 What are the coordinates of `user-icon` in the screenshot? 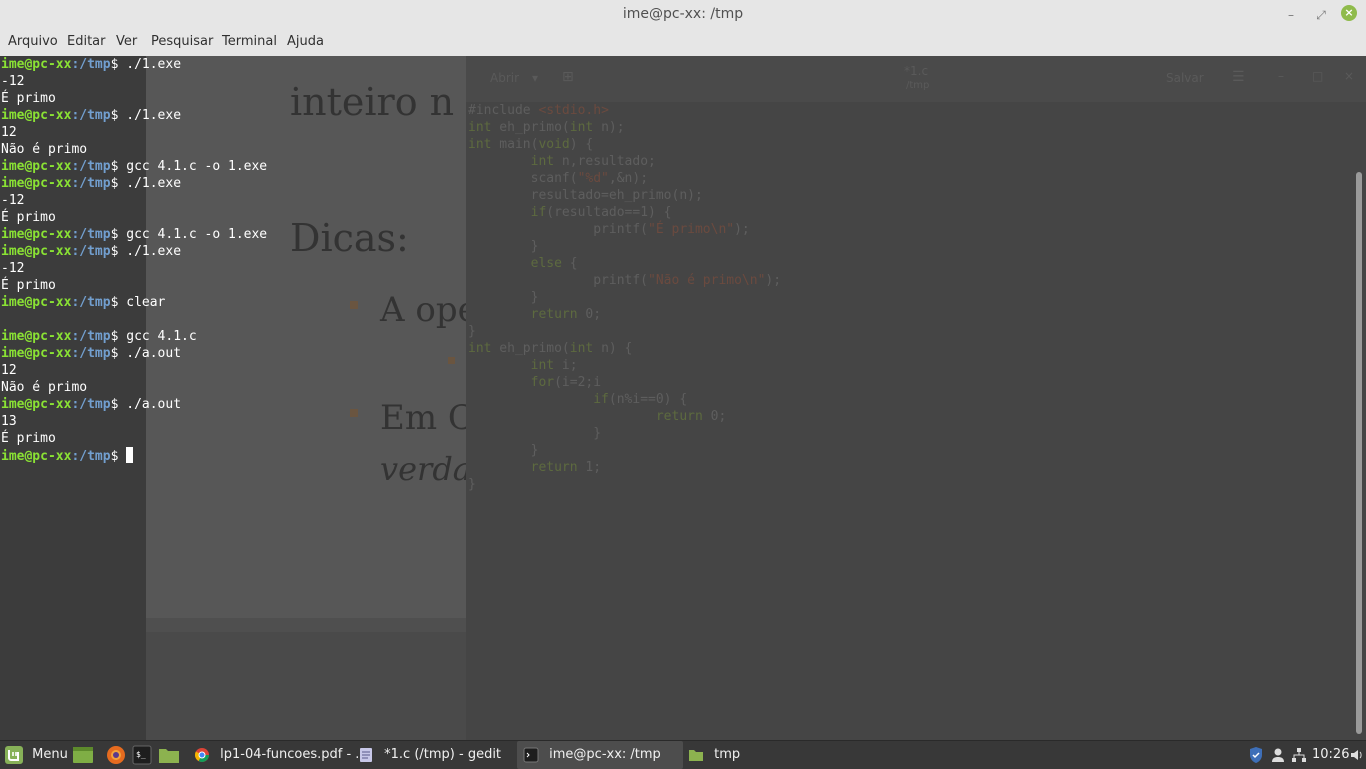 It's located at (1278, 755).